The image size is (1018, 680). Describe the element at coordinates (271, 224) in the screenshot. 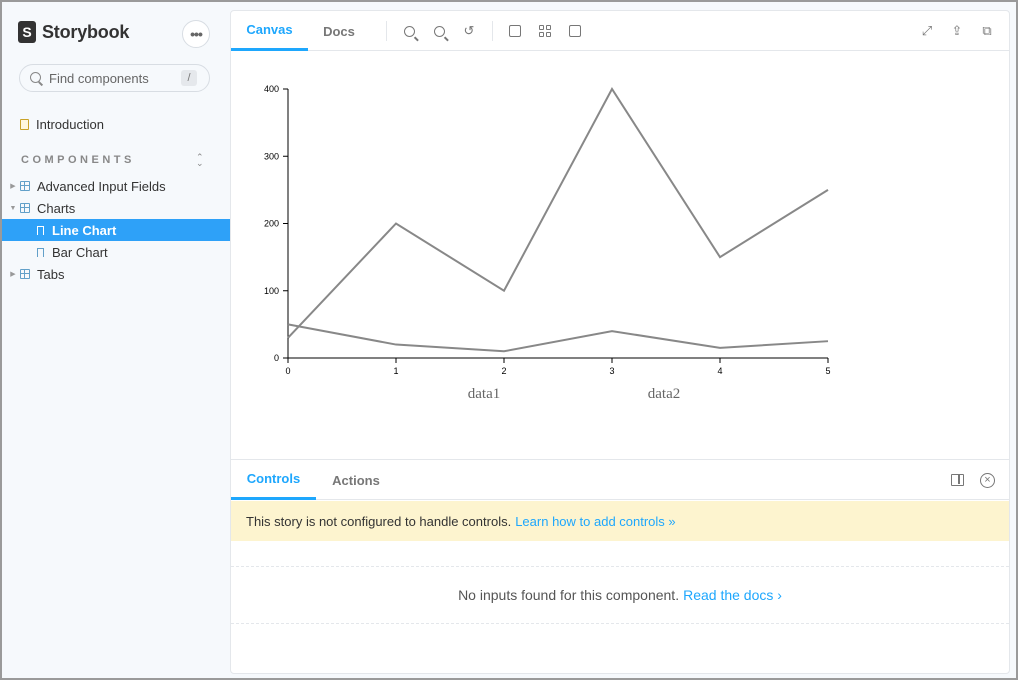

I see `y-tick-label: 200` at that location.